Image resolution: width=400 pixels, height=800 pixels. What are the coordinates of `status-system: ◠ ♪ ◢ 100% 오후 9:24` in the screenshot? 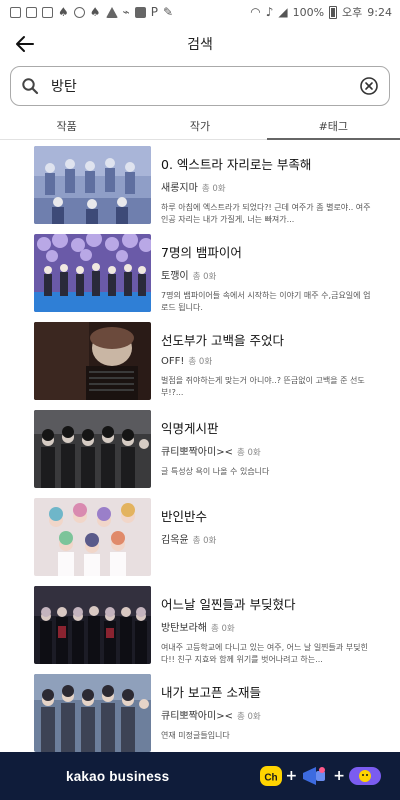 It's located at (321, 12).